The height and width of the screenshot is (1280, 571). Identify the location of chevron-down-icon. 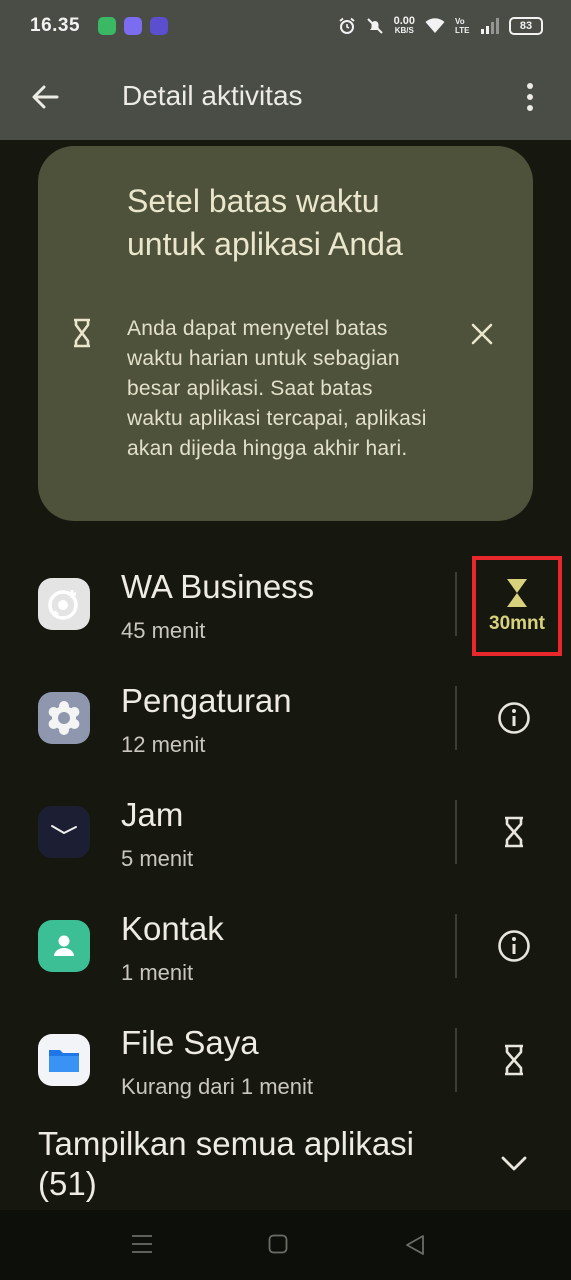
(514, 1164).